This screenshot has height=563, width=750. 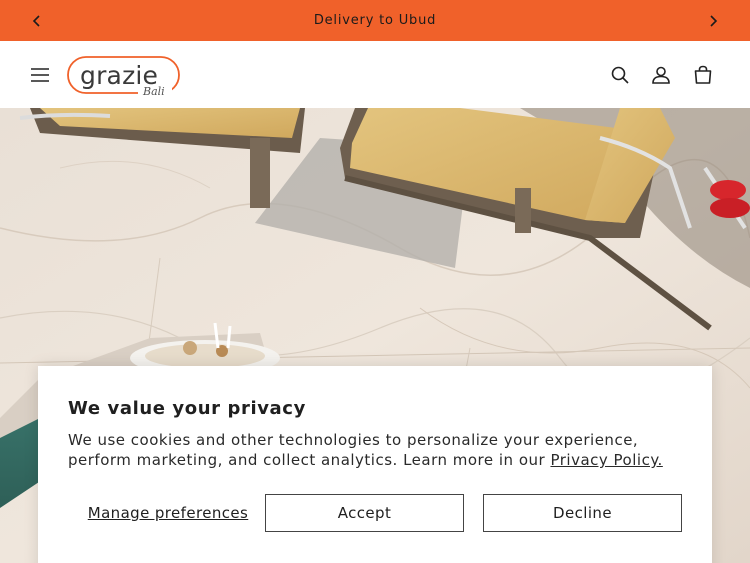 I want to click on menu-icon, so click(x=40, y=75).